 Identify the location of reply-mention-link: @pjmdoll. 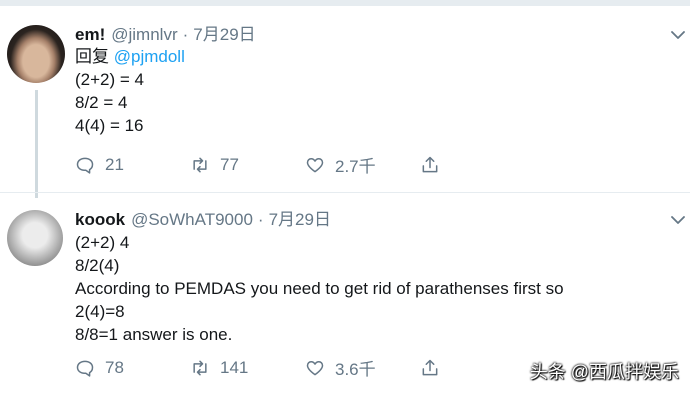
(149, 56).